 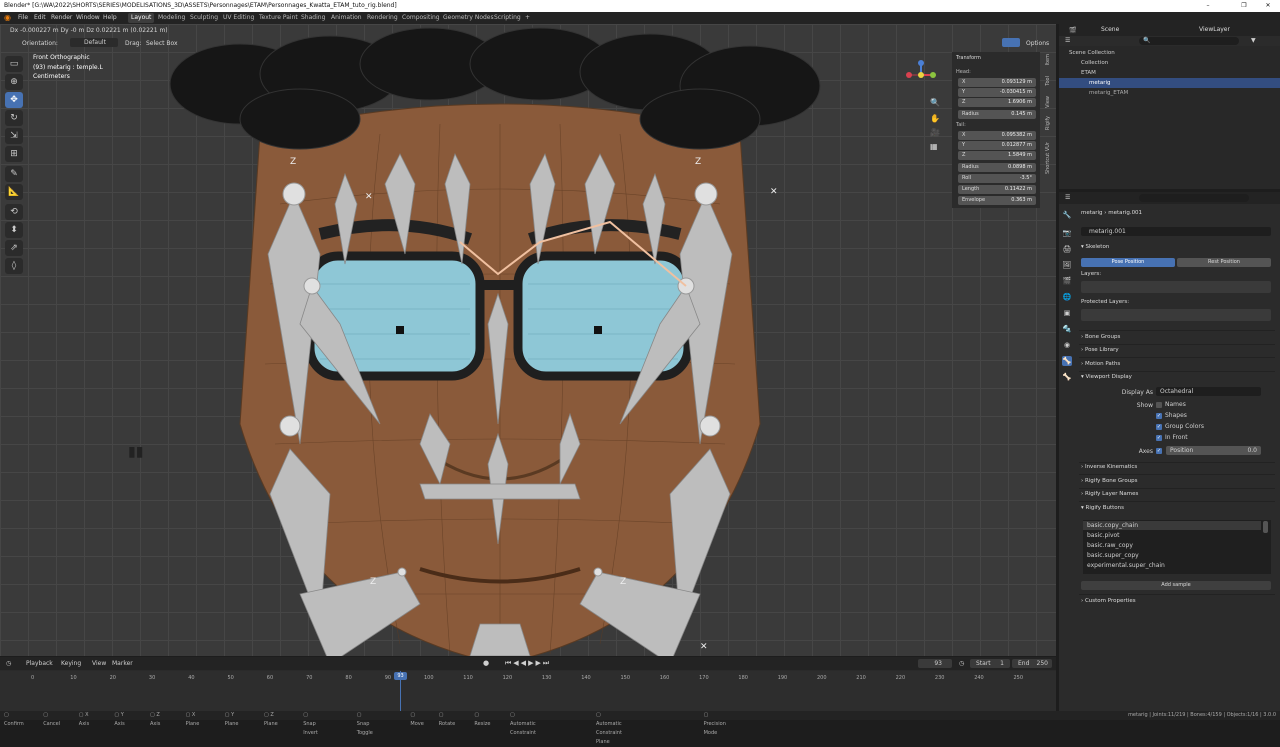 I want to click on rigify-bone-groups-panel-header: › Rigify Bone Groups, so click(x=1176, y=481).